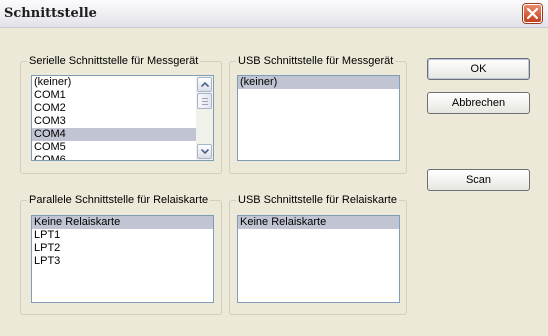 The width and height of the screenshot is (548, 336). I want to click on serial-port-list: (keiner) COM1 COM2 COM3 COM4 COM5 COM6, so click(122, 118).